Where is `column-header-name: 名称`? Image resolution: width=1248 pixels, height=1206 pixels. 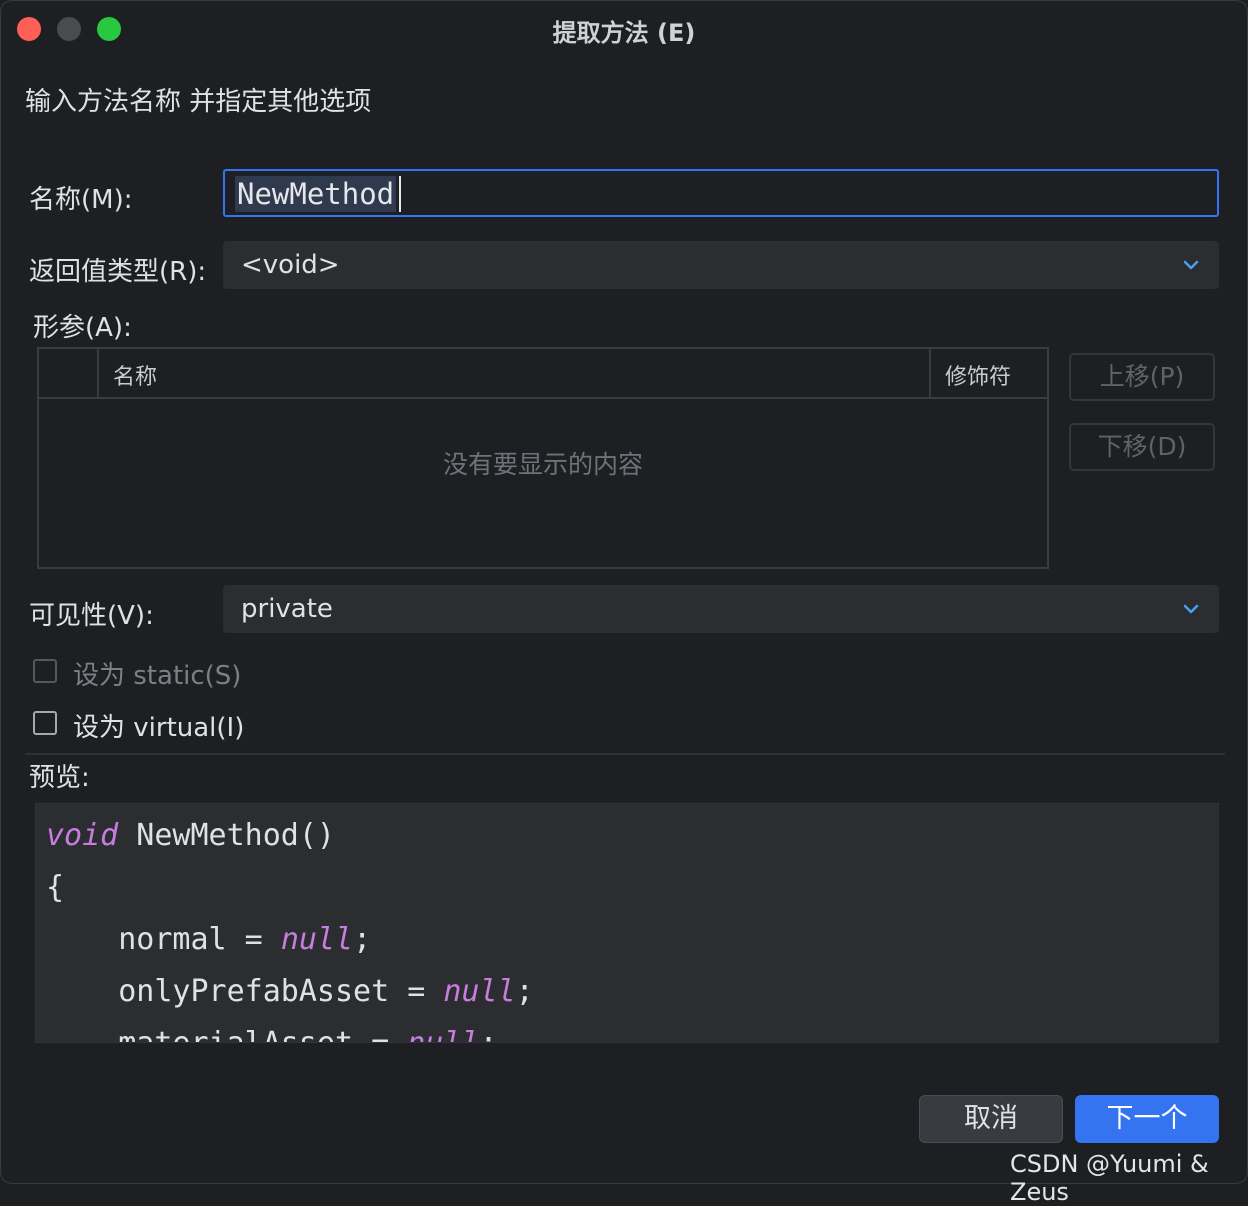
column-header-name: 名称 is located at coordinates (135, 375).